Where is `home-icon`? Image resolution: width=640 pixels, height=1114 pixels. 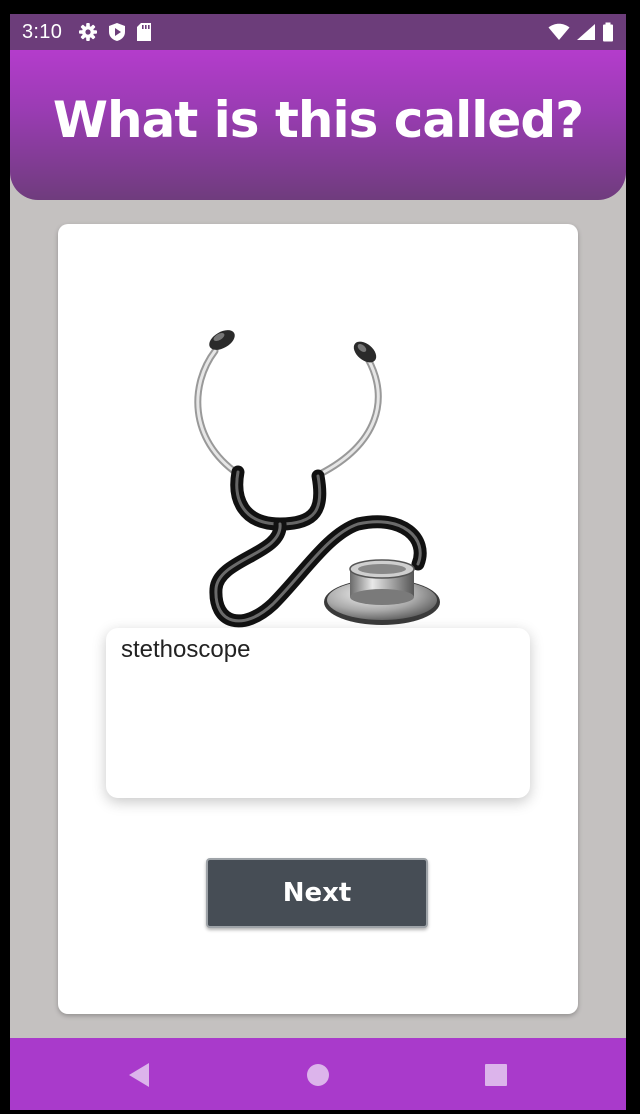
home-icon is located at coordinates (318, 1075).